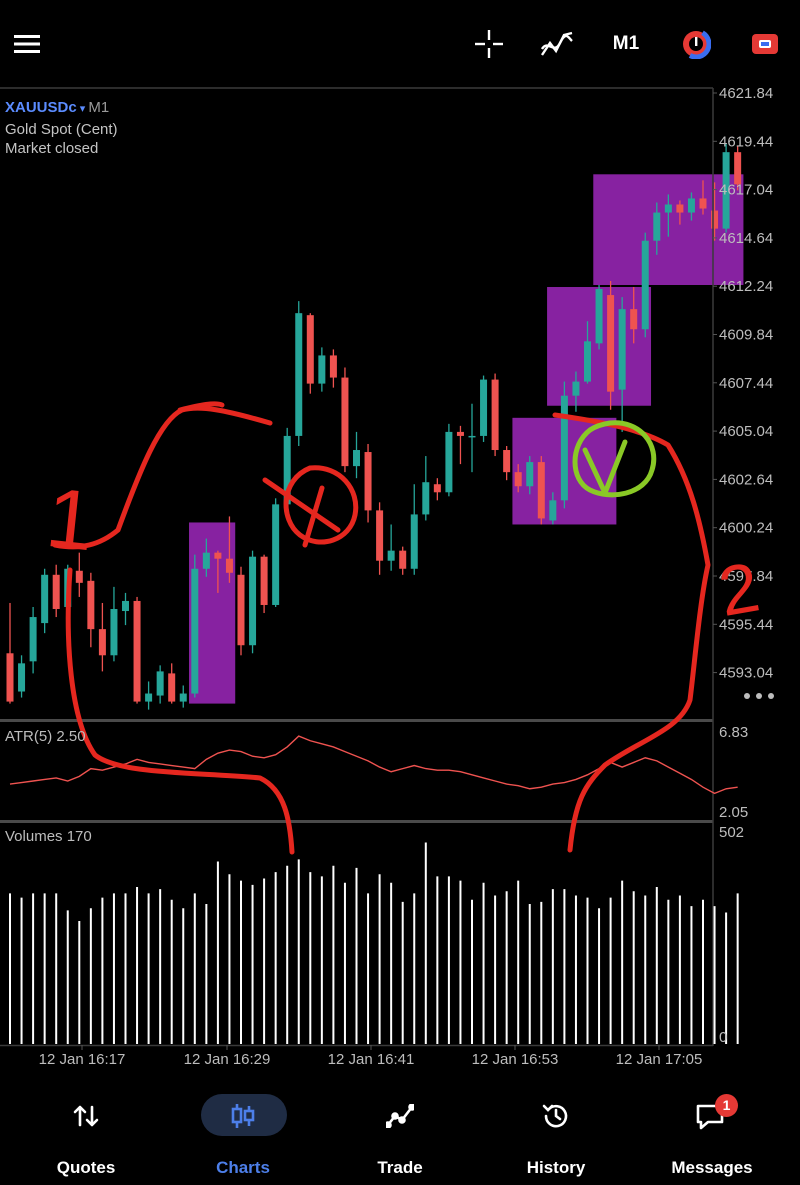 This screenshot has width=800, height=1185. I want to click on price-label-12: 4593.04, so click(746, 673).